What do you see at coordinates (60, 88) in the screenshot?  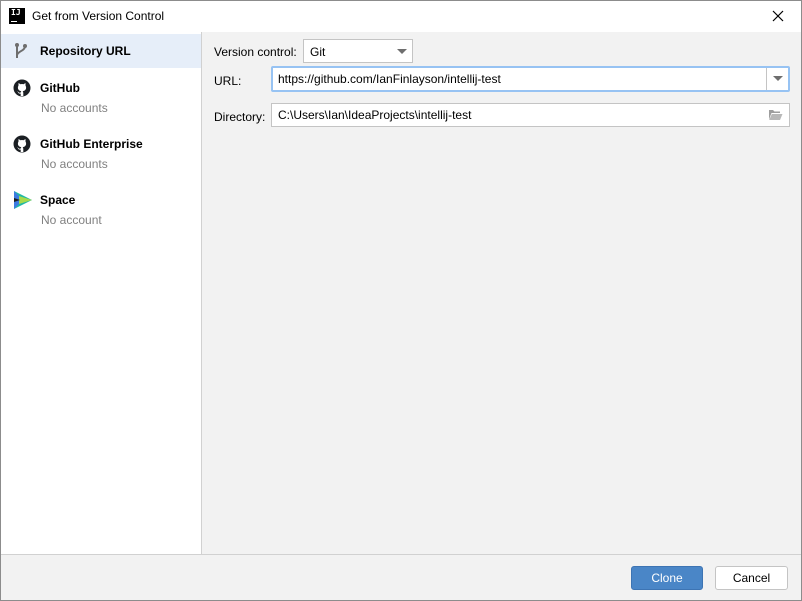 I see `sidebar-item-label: GitHub` at bounding box center [60, 88].